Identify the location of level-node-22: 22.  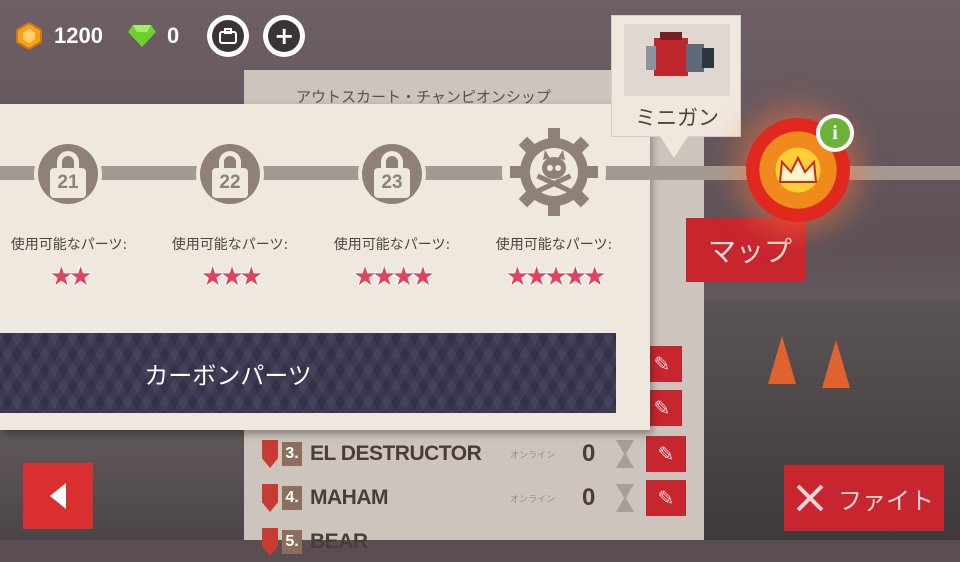
(230, 174).